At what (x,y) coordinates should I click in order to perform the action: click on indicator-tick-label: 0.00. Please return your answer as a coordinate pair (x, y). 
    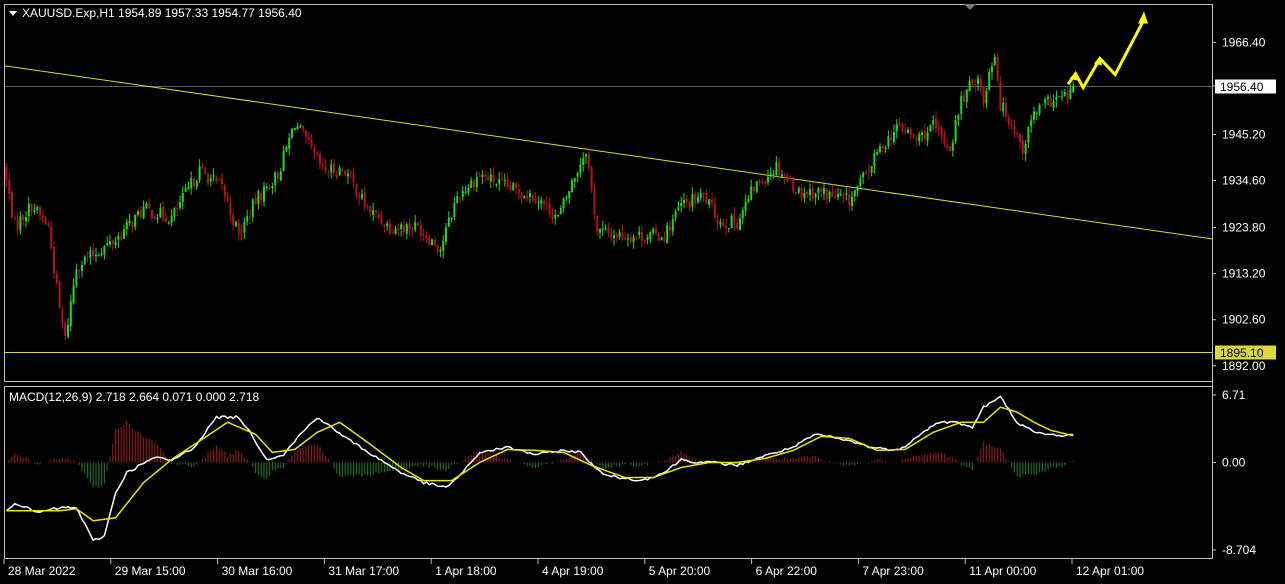
    Looking at the image, I should click on (1234, 462).